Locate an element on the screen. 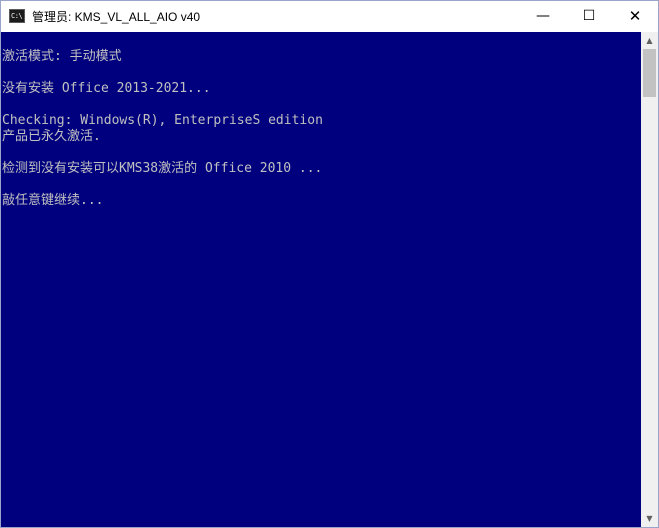 The width and height of the screenshot is (659, 528). vertical-scrollbar: ▲ ▼ is located at coordinates (649, 279).